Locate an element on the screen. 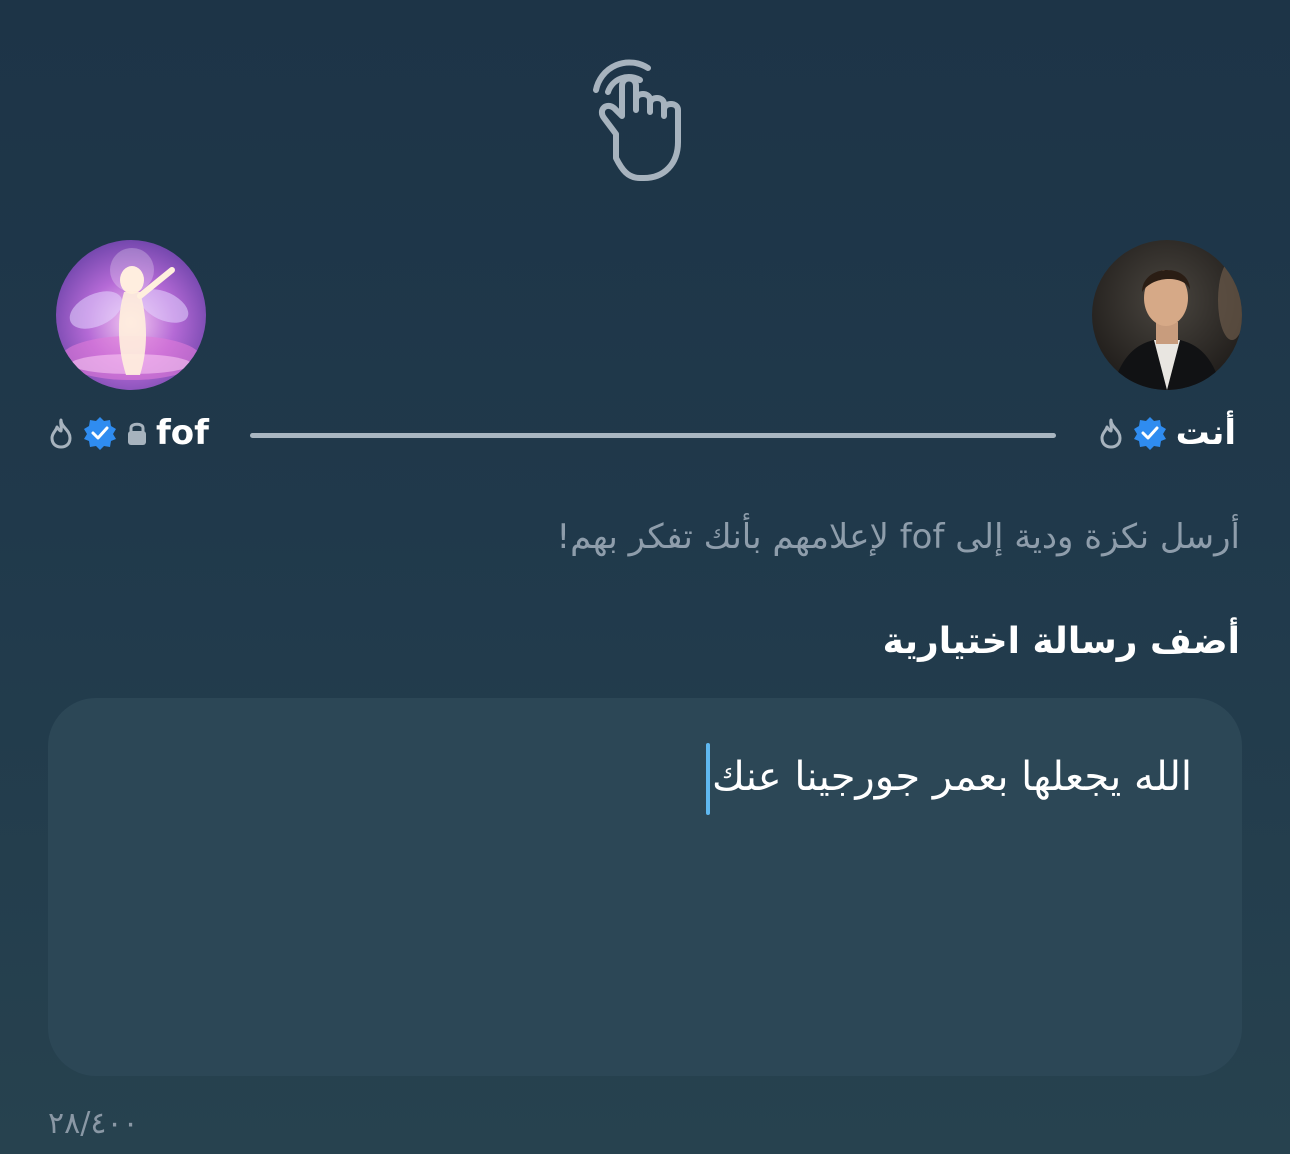 The width and height of the screenshot is (1290, 1154). avatar-me is located at coordinates (1167, 315).